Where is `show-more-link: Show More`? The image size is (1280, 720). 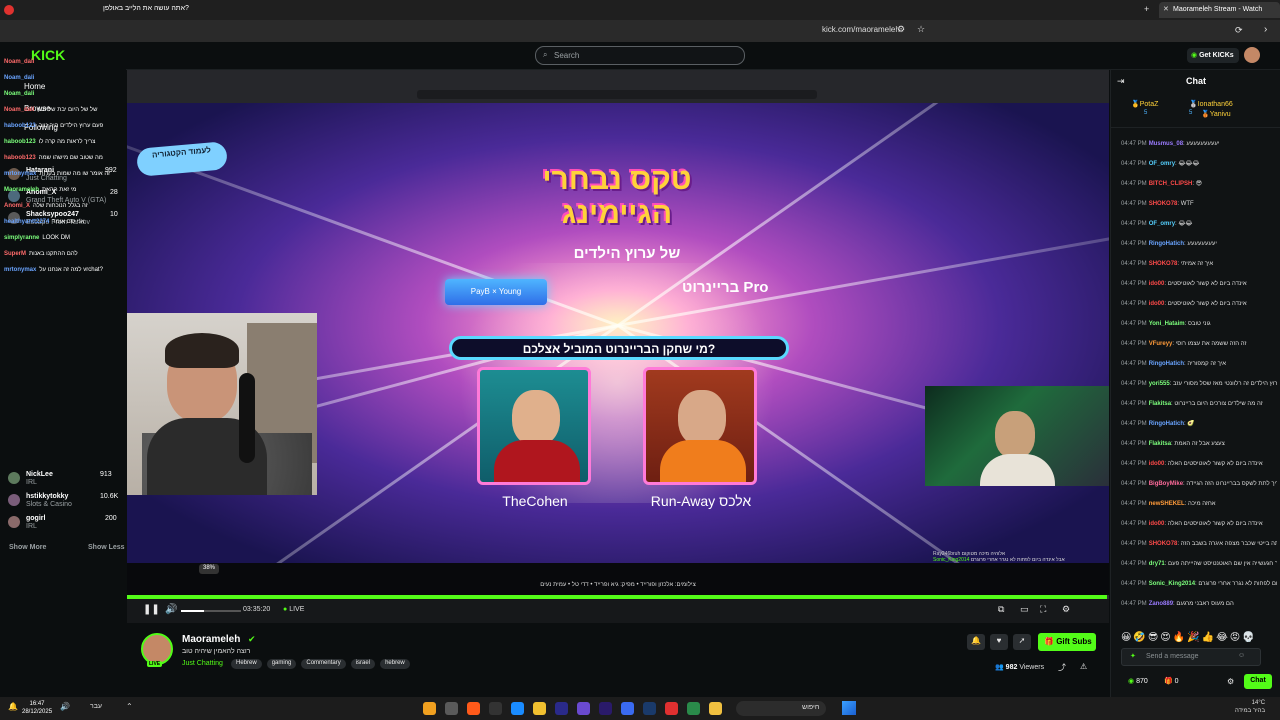 show-more-link: Show More is located at coordinates (27, 547).